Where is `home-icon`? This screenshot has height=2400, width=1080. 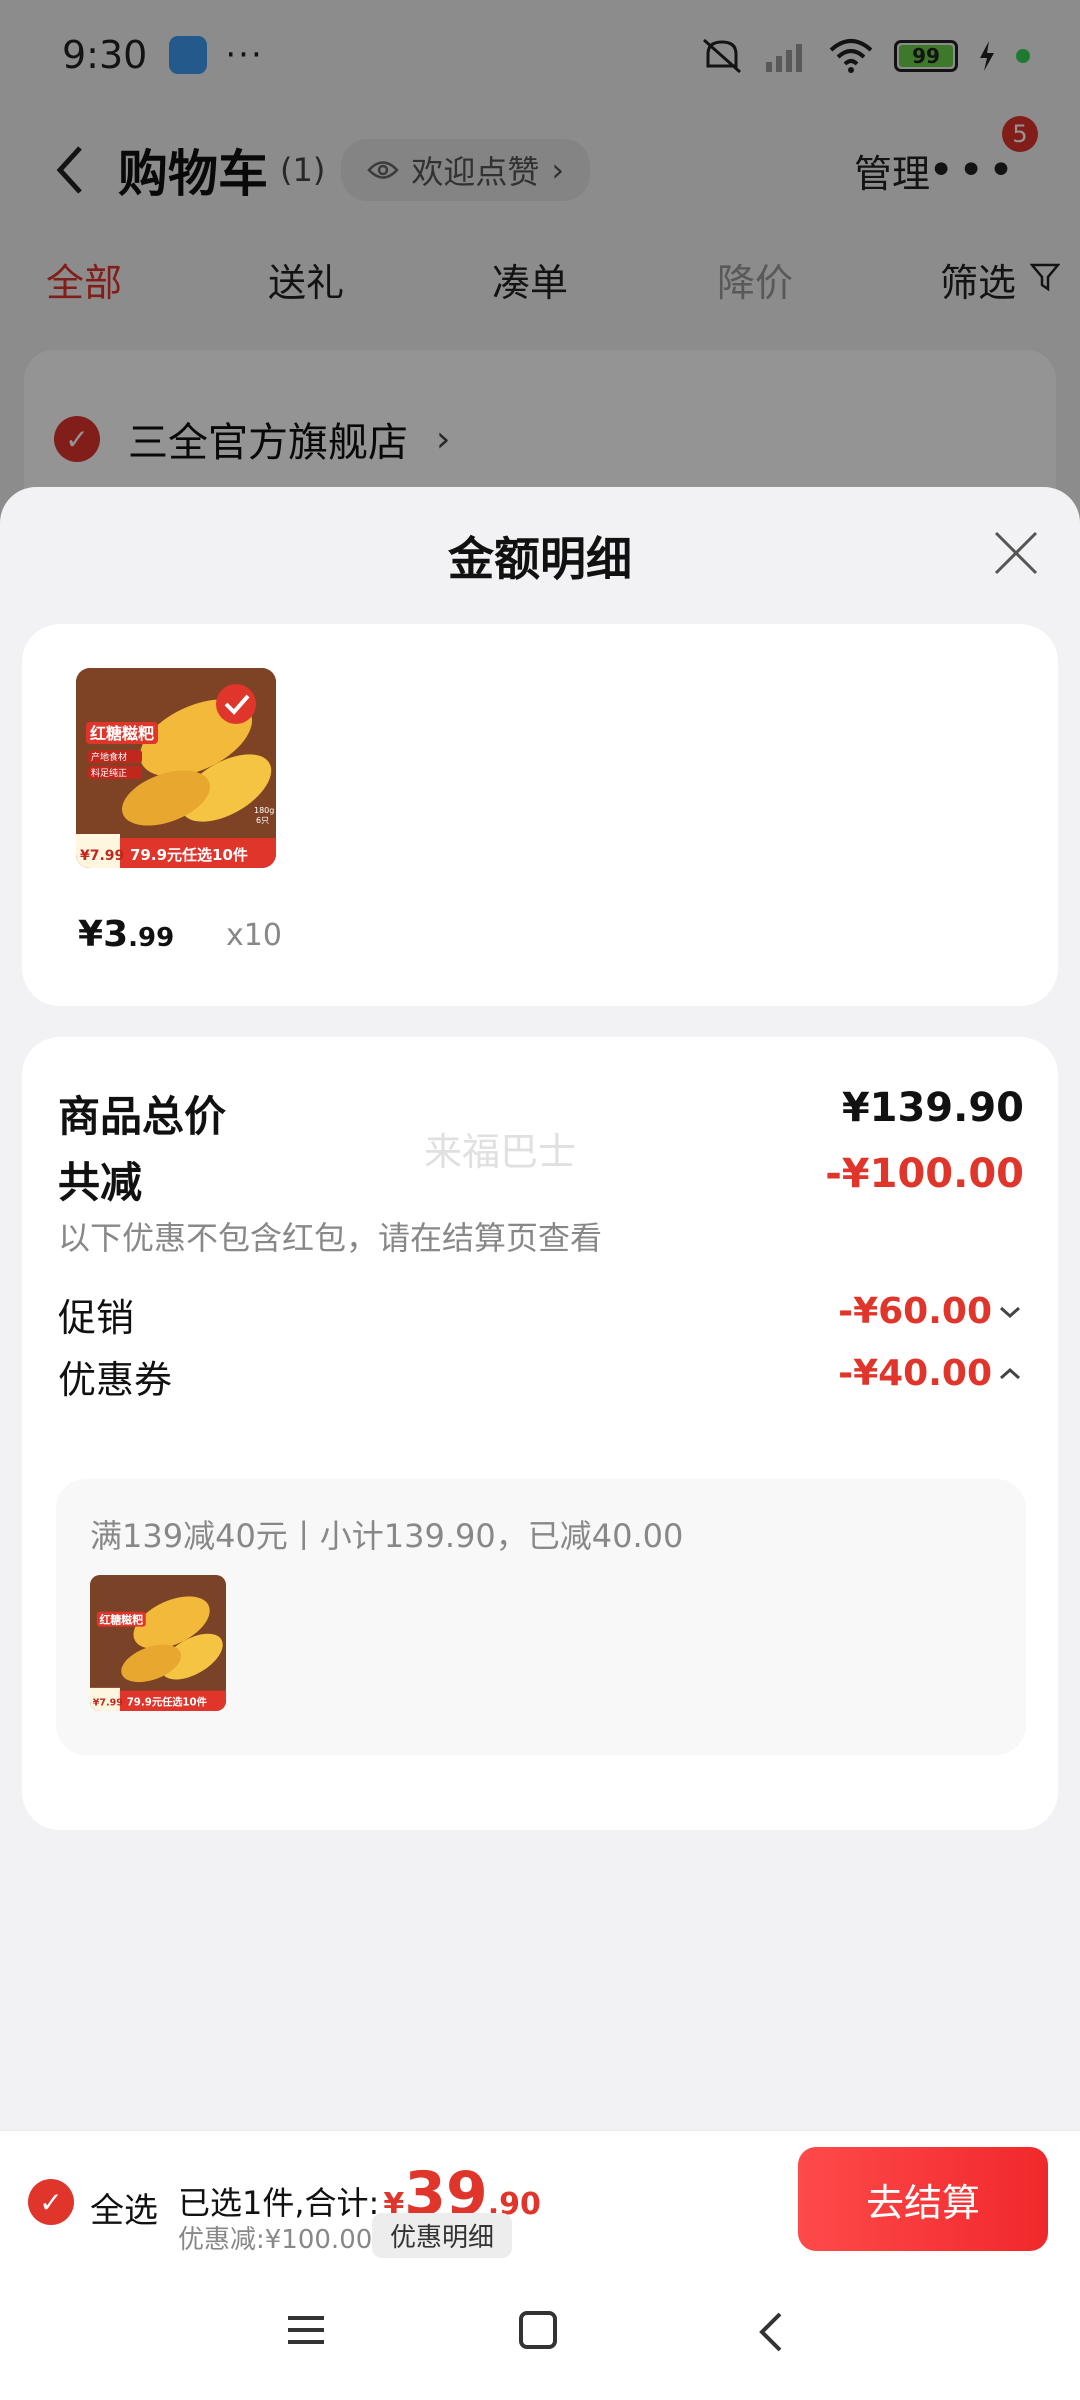
home-icon is located at coordinates (538, 2330).